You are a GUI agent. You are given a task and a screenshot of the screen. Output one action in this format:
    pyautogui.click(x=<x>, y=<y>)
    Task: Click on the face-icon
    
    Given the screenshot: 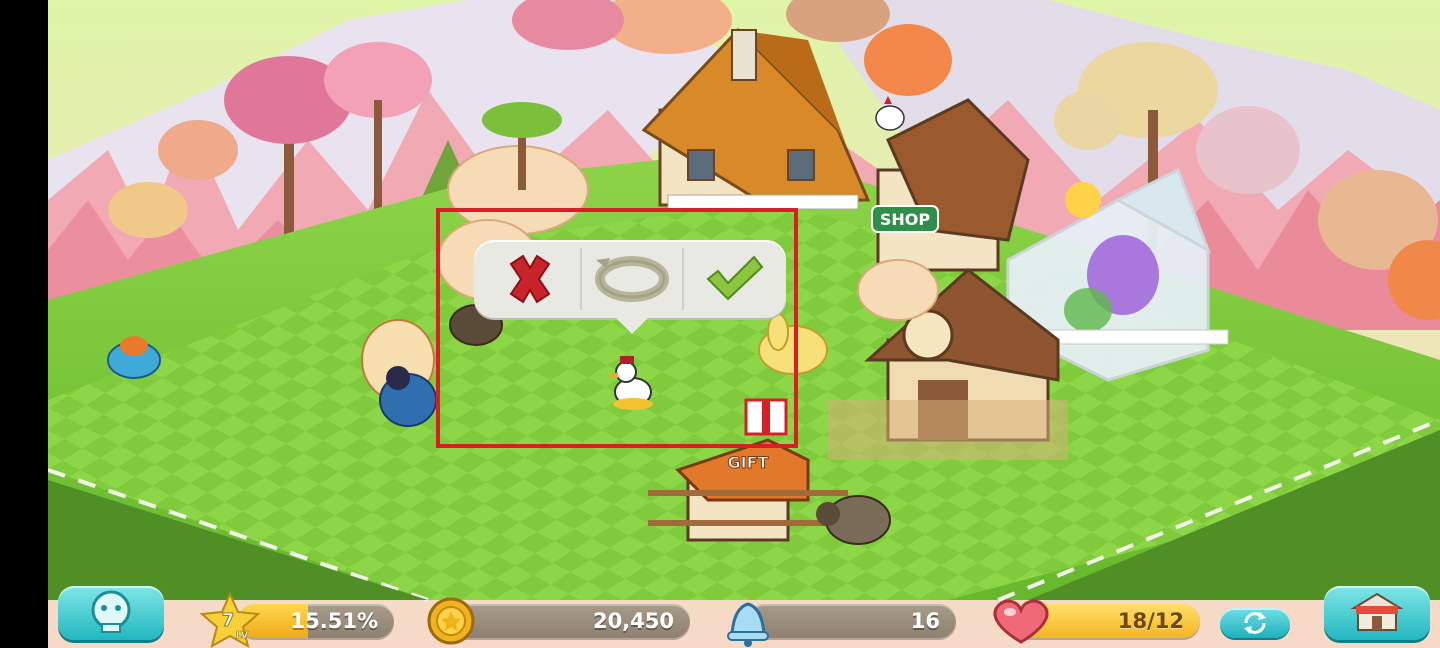 What is the action you would take?
    pyautogui.click(x=111, y=611)
    